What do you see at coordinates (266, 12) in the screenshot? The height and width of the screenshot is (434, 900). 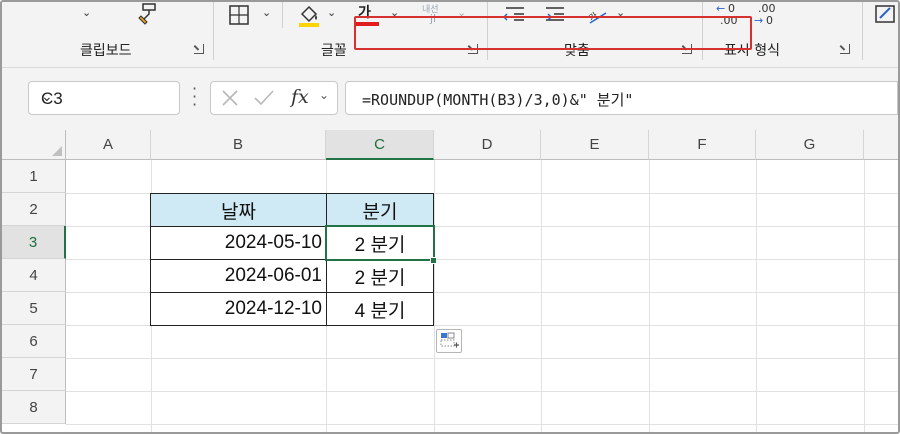 I see `borders-dropdown-icon: ⌄` at bounding box center [266, 12].